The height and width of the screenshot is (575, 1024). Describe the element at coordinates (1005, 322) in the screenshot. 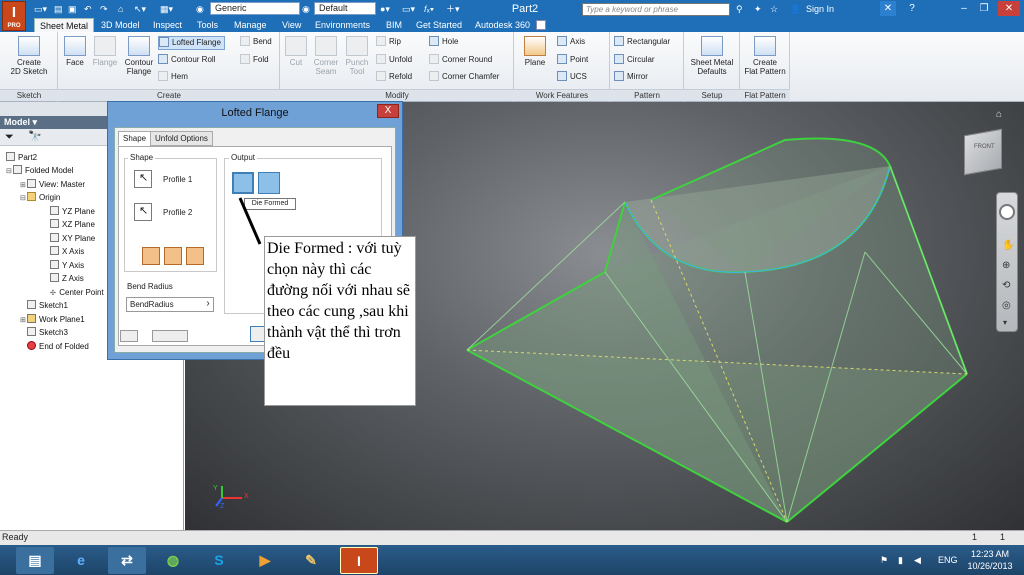

I see `nav-bar-menu-icon: ▾` at that location.